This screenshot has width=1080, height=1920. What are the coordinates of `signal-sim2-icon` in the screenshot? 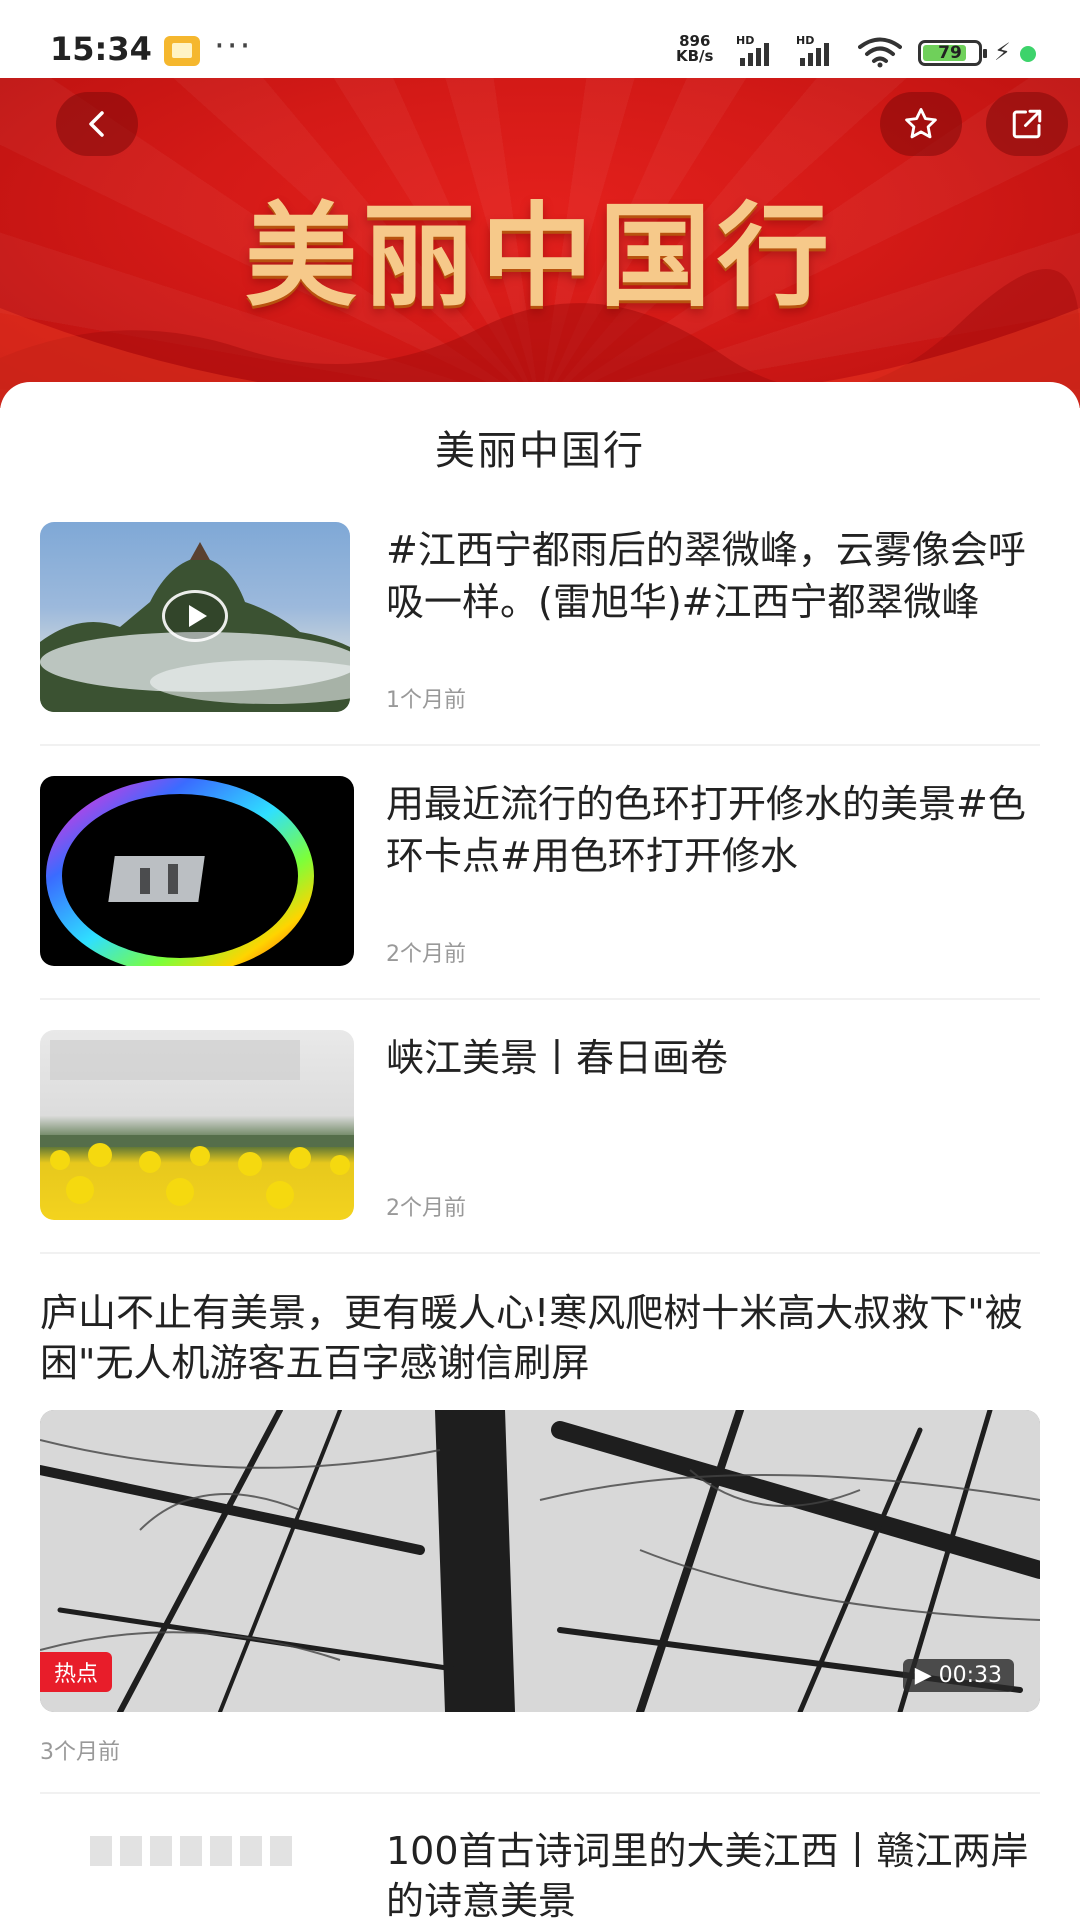 It's located at (814, 52).